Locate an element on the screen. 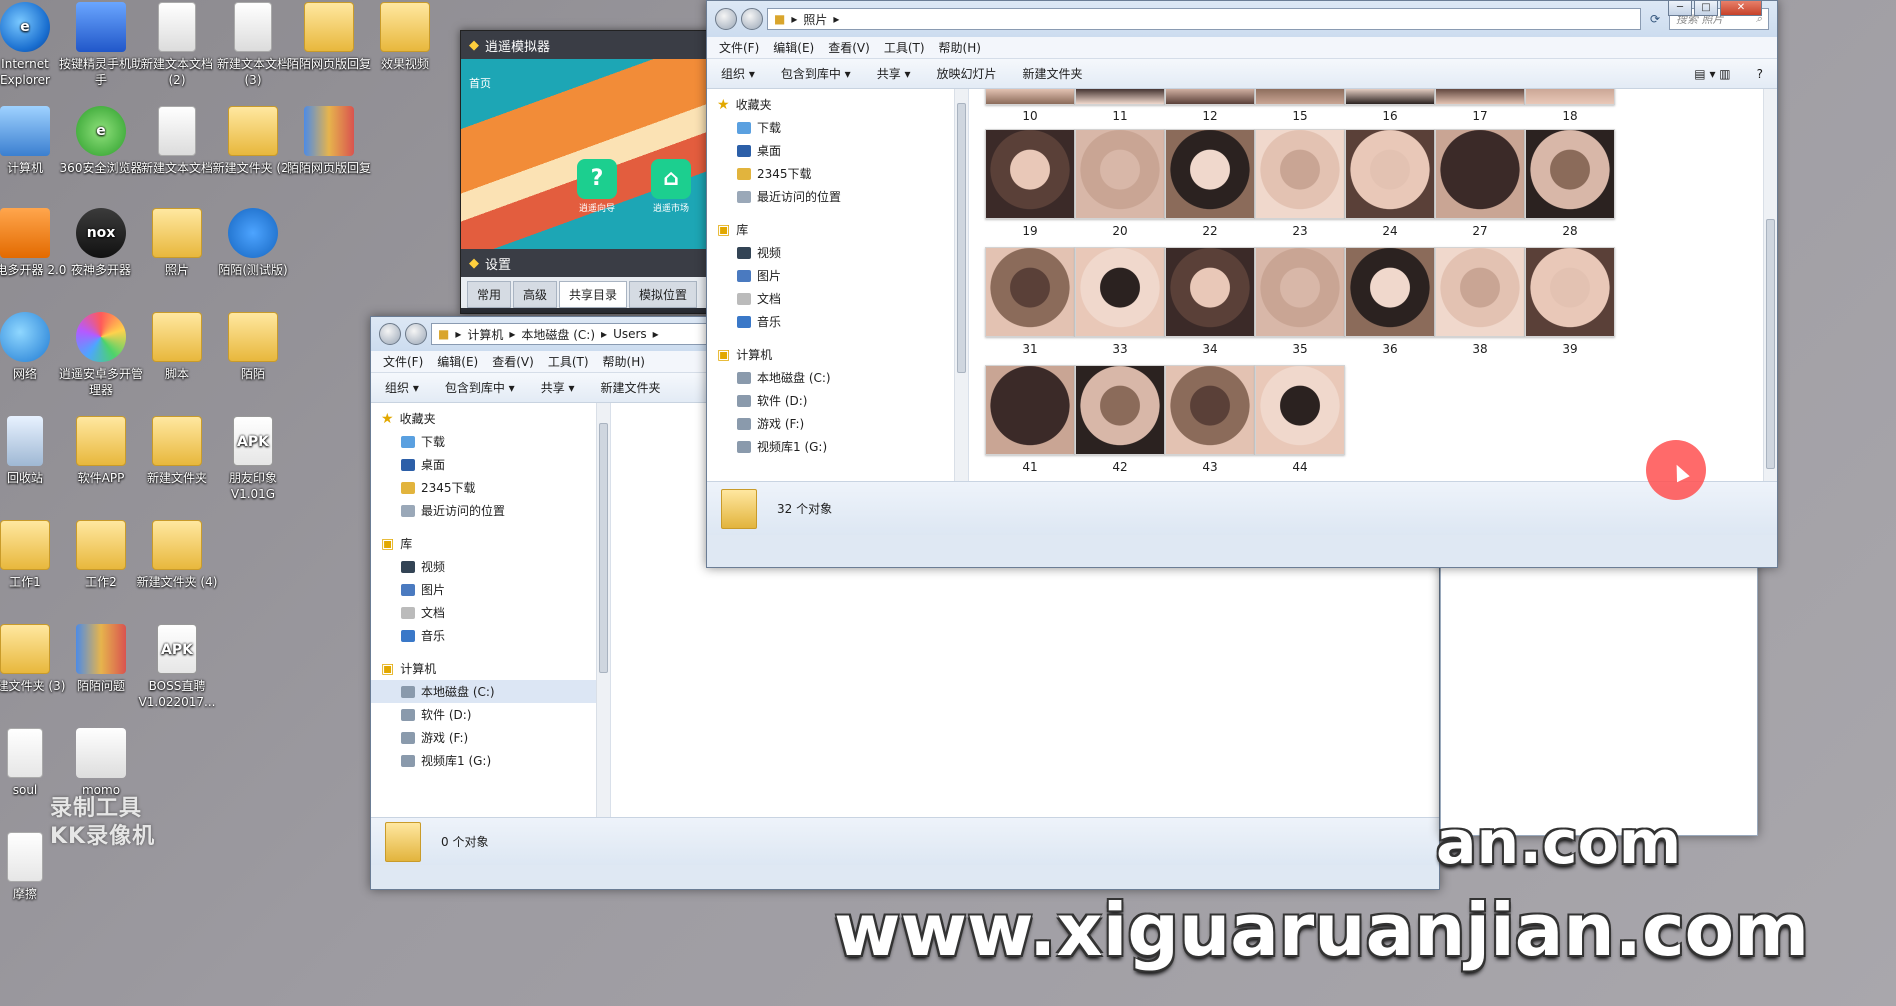 Image resolution: width=1896 pixels, height=1006 pixels. desktop-icon: 按键精灵手机助手 is located at coordinates (101, 45).